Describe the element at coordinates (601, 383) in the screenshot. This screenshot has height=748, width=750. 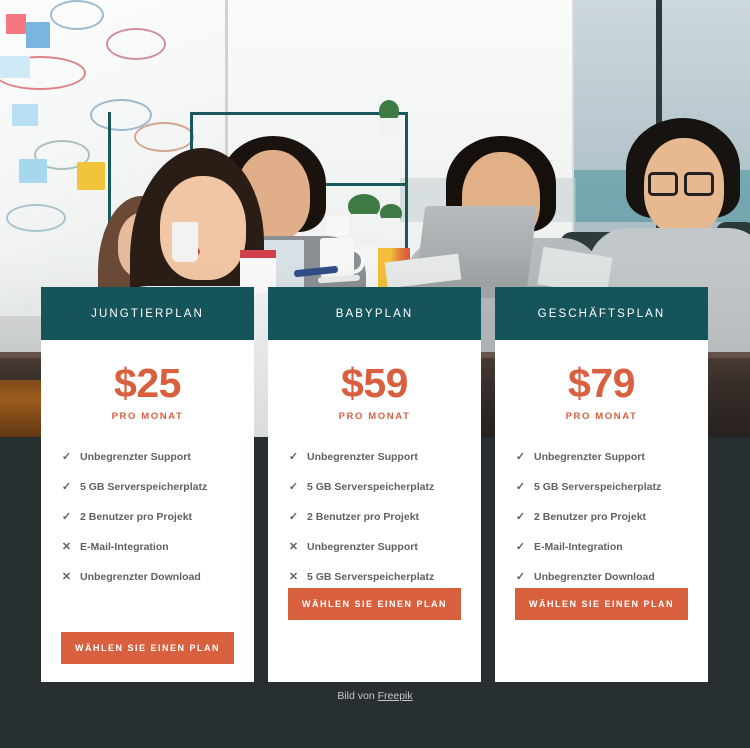
I see `plan-price: $79` at that location.